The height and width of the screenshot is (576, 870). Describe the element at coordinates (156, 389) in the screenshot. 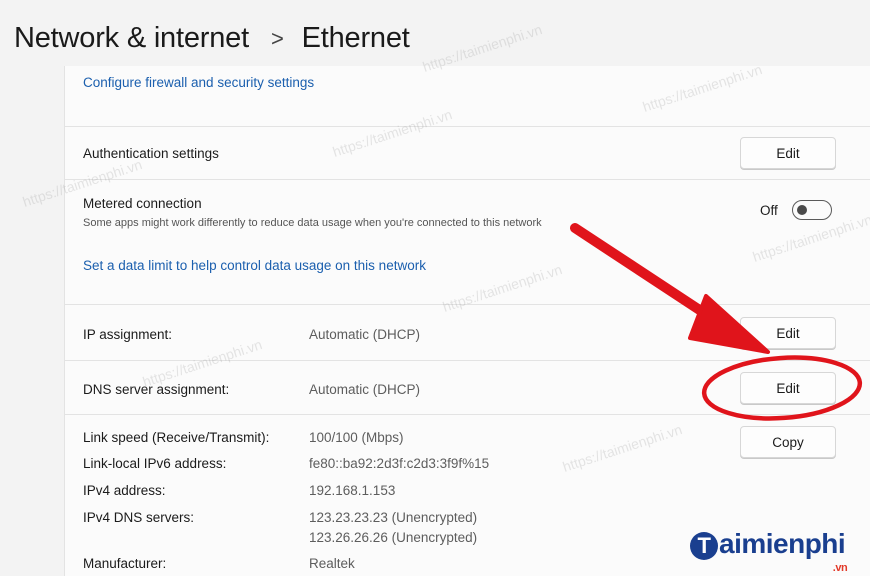

I see `dns-assignment-label: DNS server assignment:` at that location.